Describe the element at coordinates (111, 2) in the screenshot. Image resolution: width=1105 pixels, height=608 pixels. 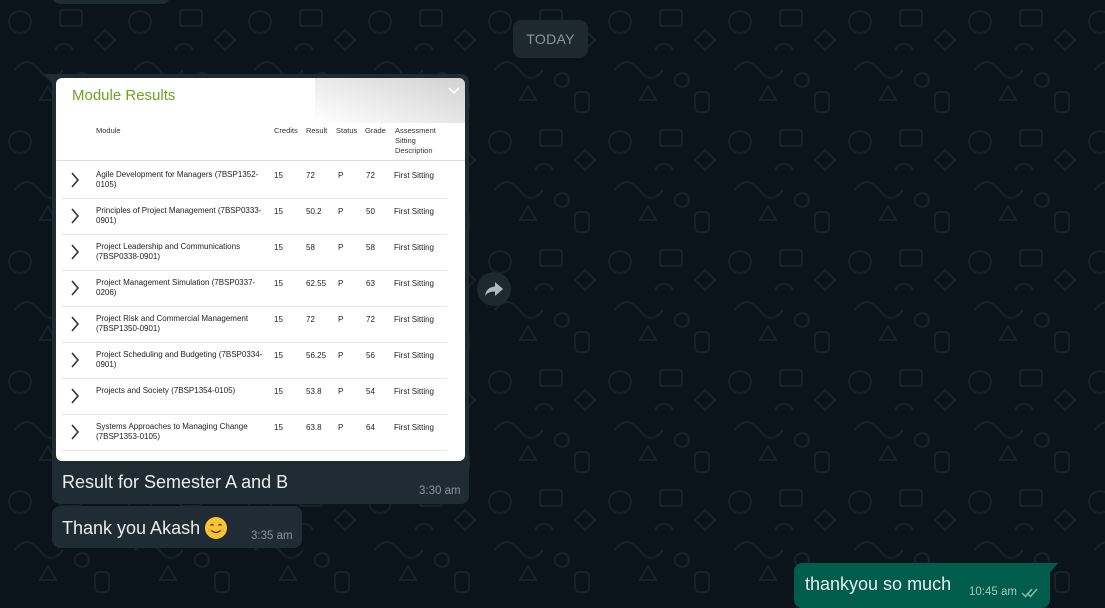
I see `previous-message-bubble` at that location.